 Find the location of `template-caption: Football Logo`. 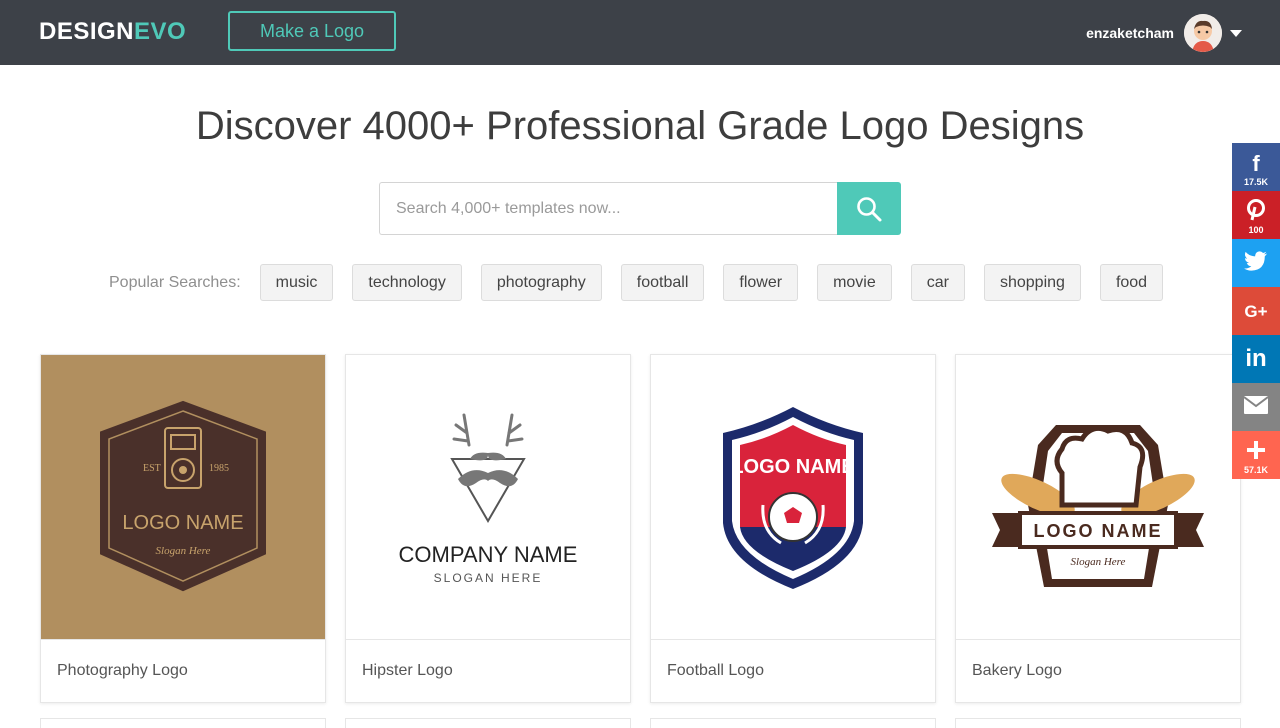

template-caption: Football Logo is located at coordinates (715, 670).